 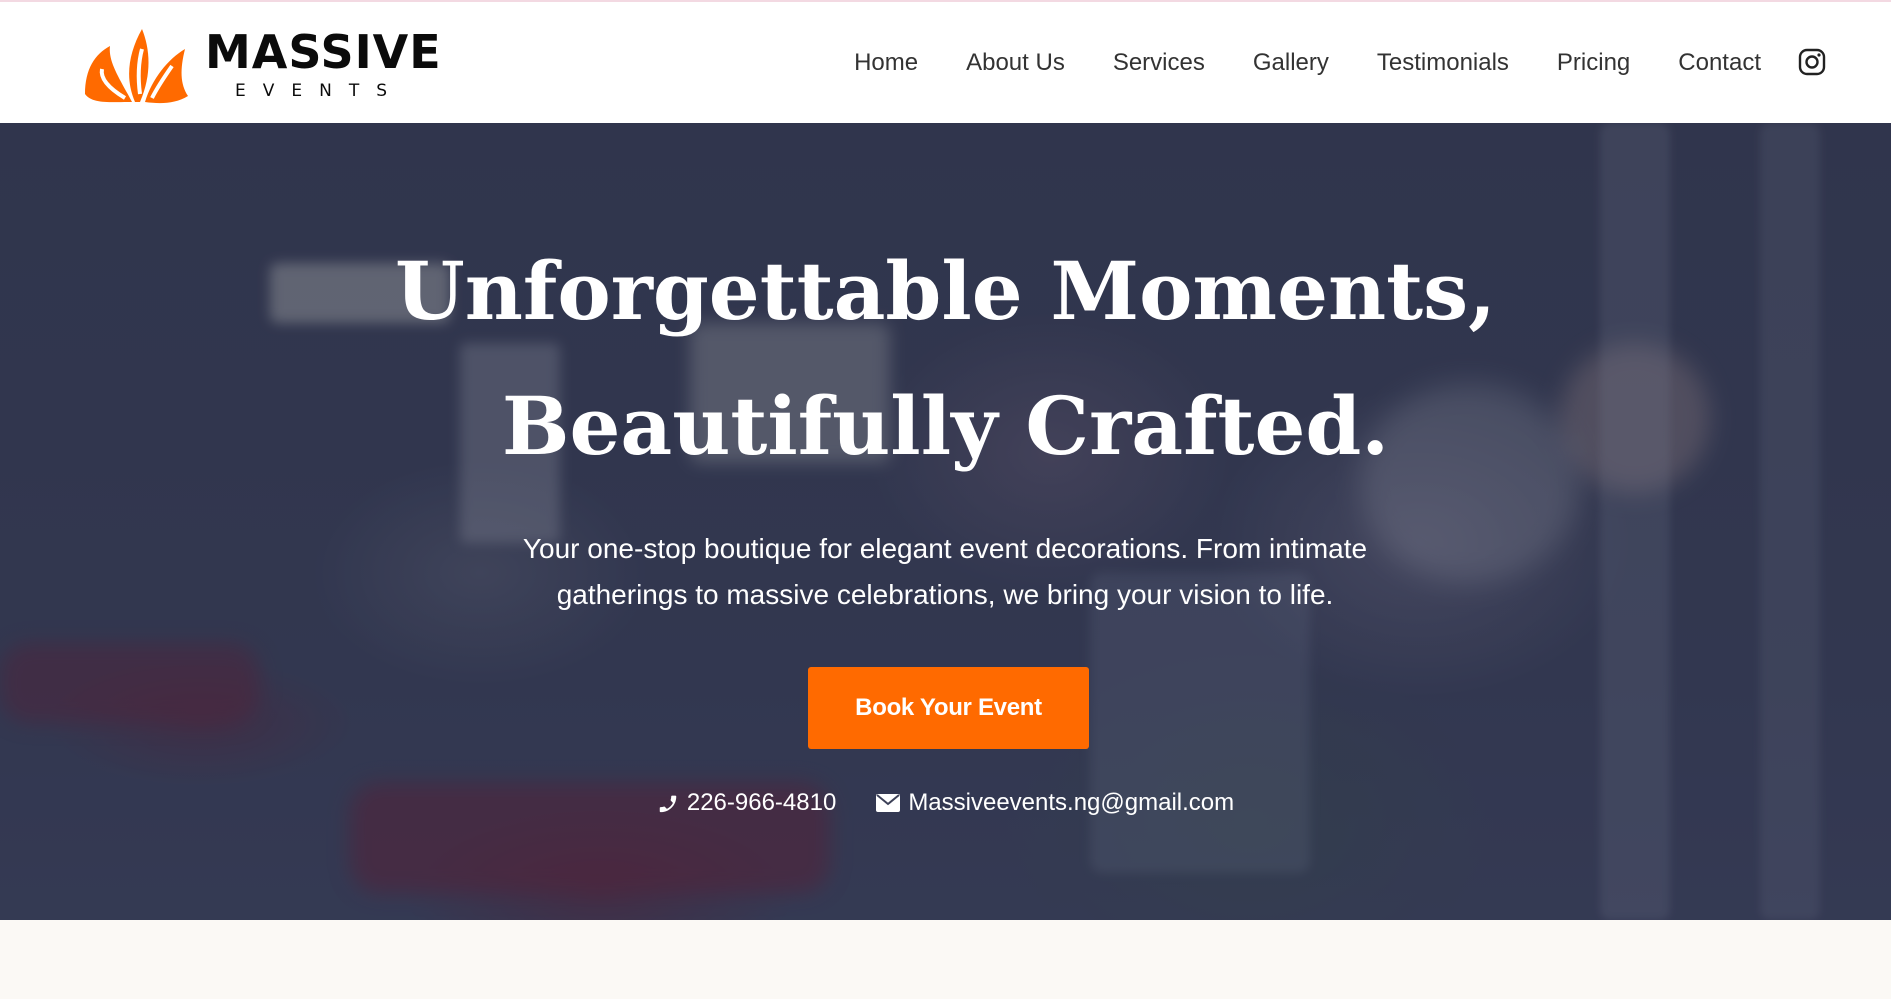 What do you see at coordinates (323, 52) in the screenshot?
I see `brand-name: MASSIVE` at bounding box center [323, 52].